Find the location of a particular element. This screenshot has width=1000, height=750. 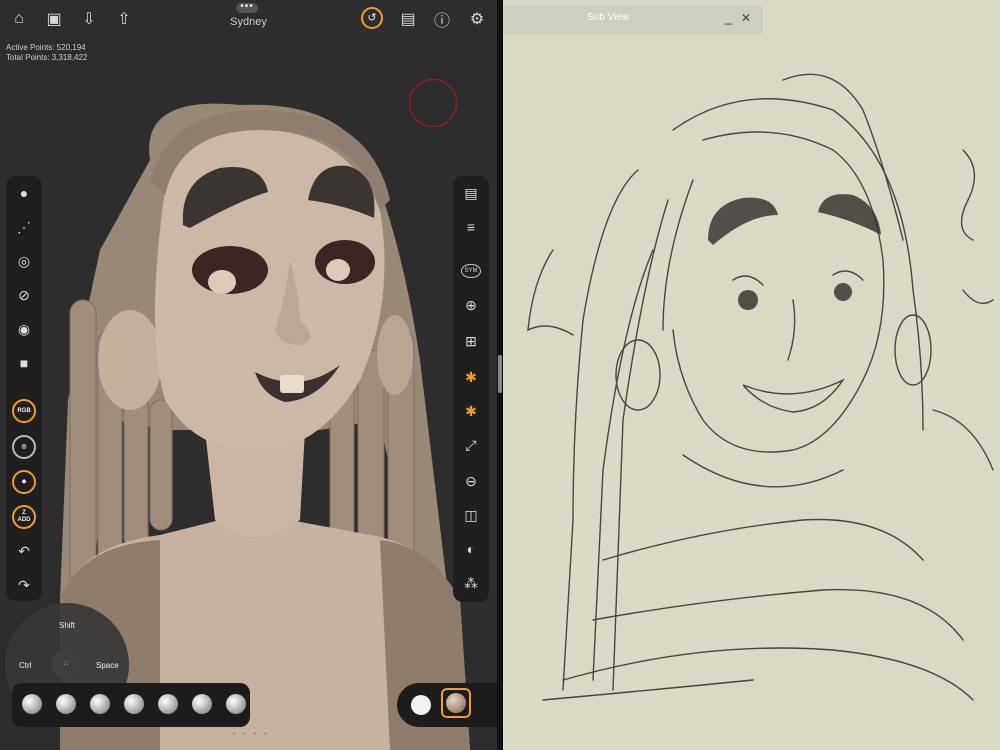

top-bar: ⌂ ▣ ⇩ ⇧ ••• Sydney ↺ ▤ ⓘ ⚙ is located at coordinates (248, 20).